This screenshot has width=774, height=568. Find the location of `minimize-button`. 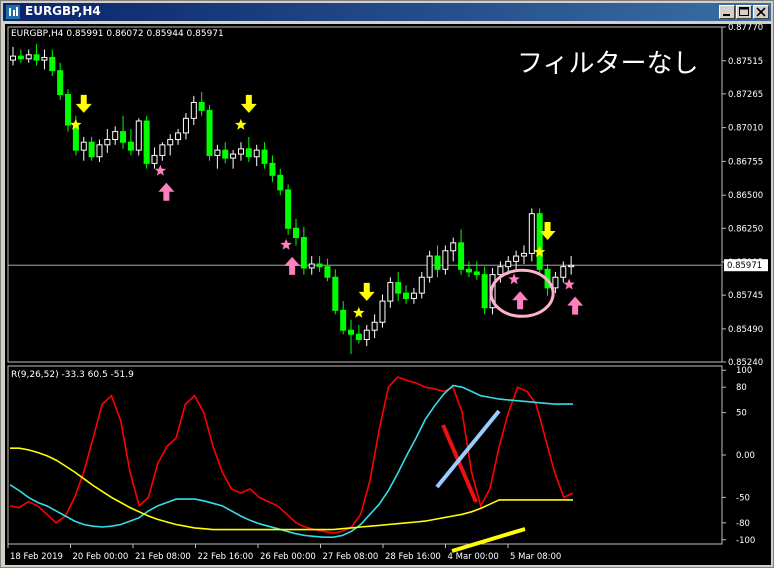

minimize-button is located at coordinates (727, 12).